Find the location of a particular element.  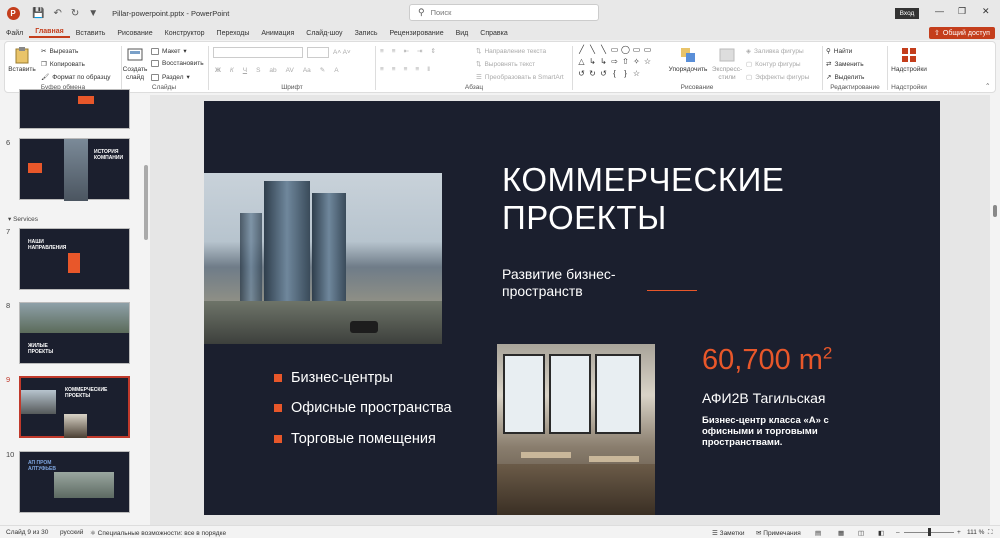

section-button: Раздел ▾ is located at coordinates (170, 77).